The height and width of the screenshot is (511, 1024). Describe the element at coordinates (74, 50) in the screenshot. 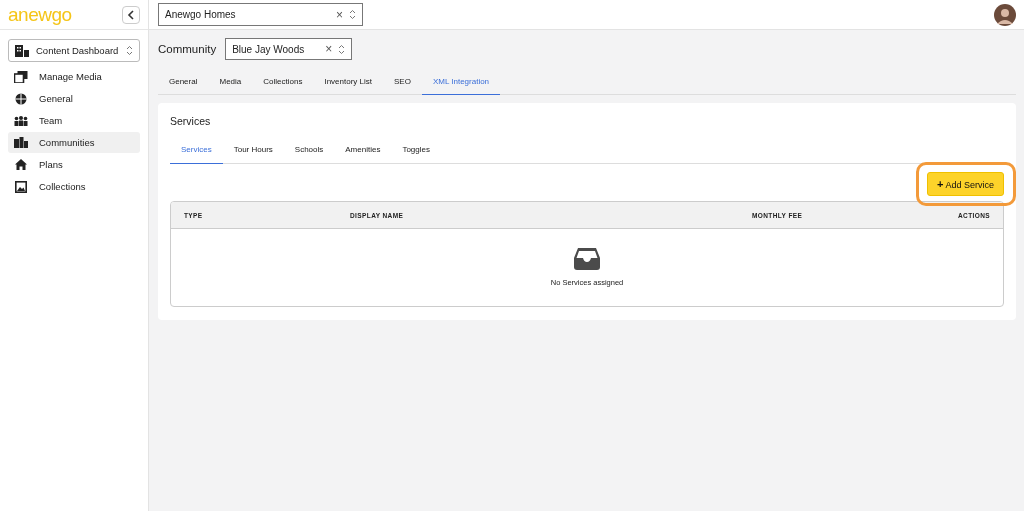

I see `dashboard-select: Content Dashboard` at that location.